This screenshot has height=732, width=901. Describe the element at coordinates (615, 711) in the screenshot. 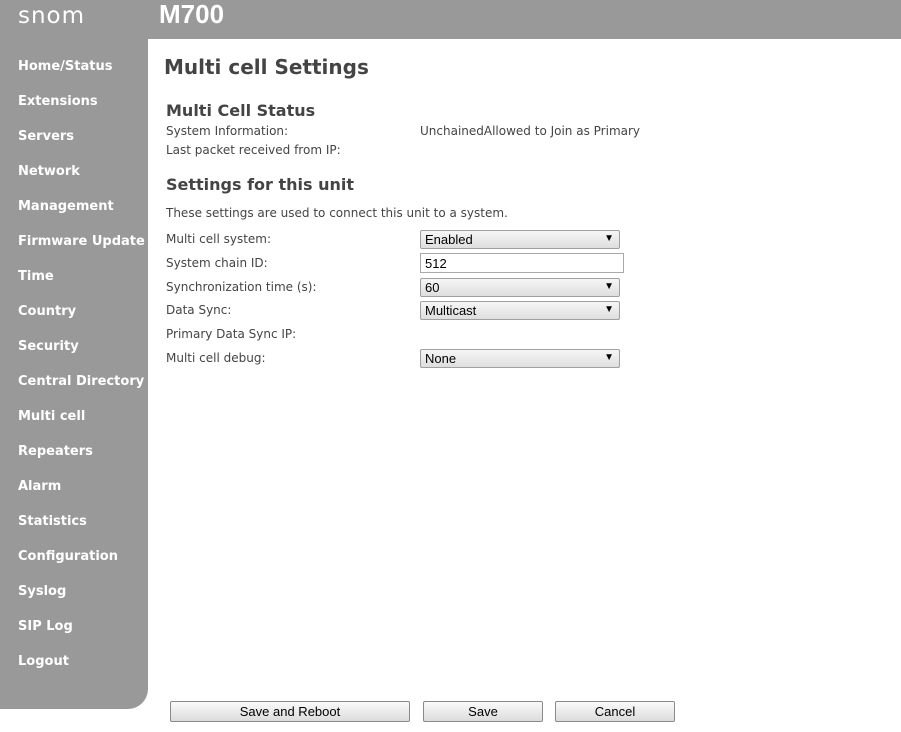

I see `cancel-button: Cancel` at that location.